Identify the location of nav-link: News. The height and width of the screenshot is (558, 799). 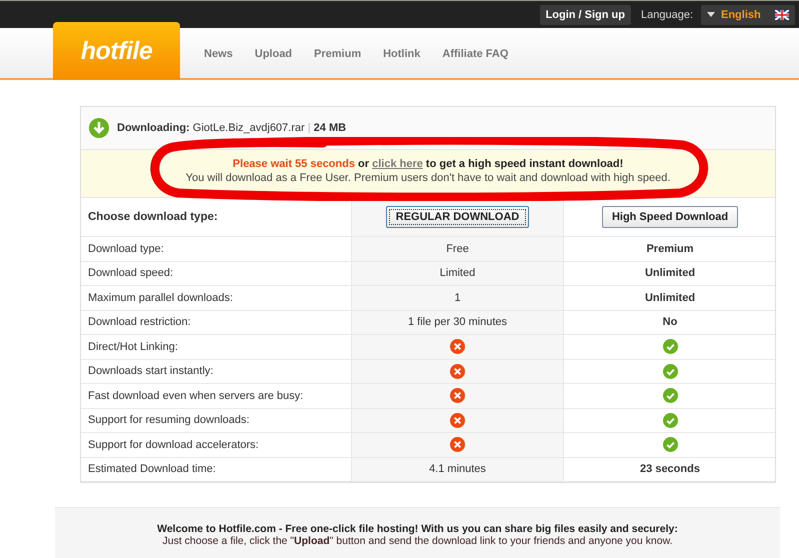
(218, 54).